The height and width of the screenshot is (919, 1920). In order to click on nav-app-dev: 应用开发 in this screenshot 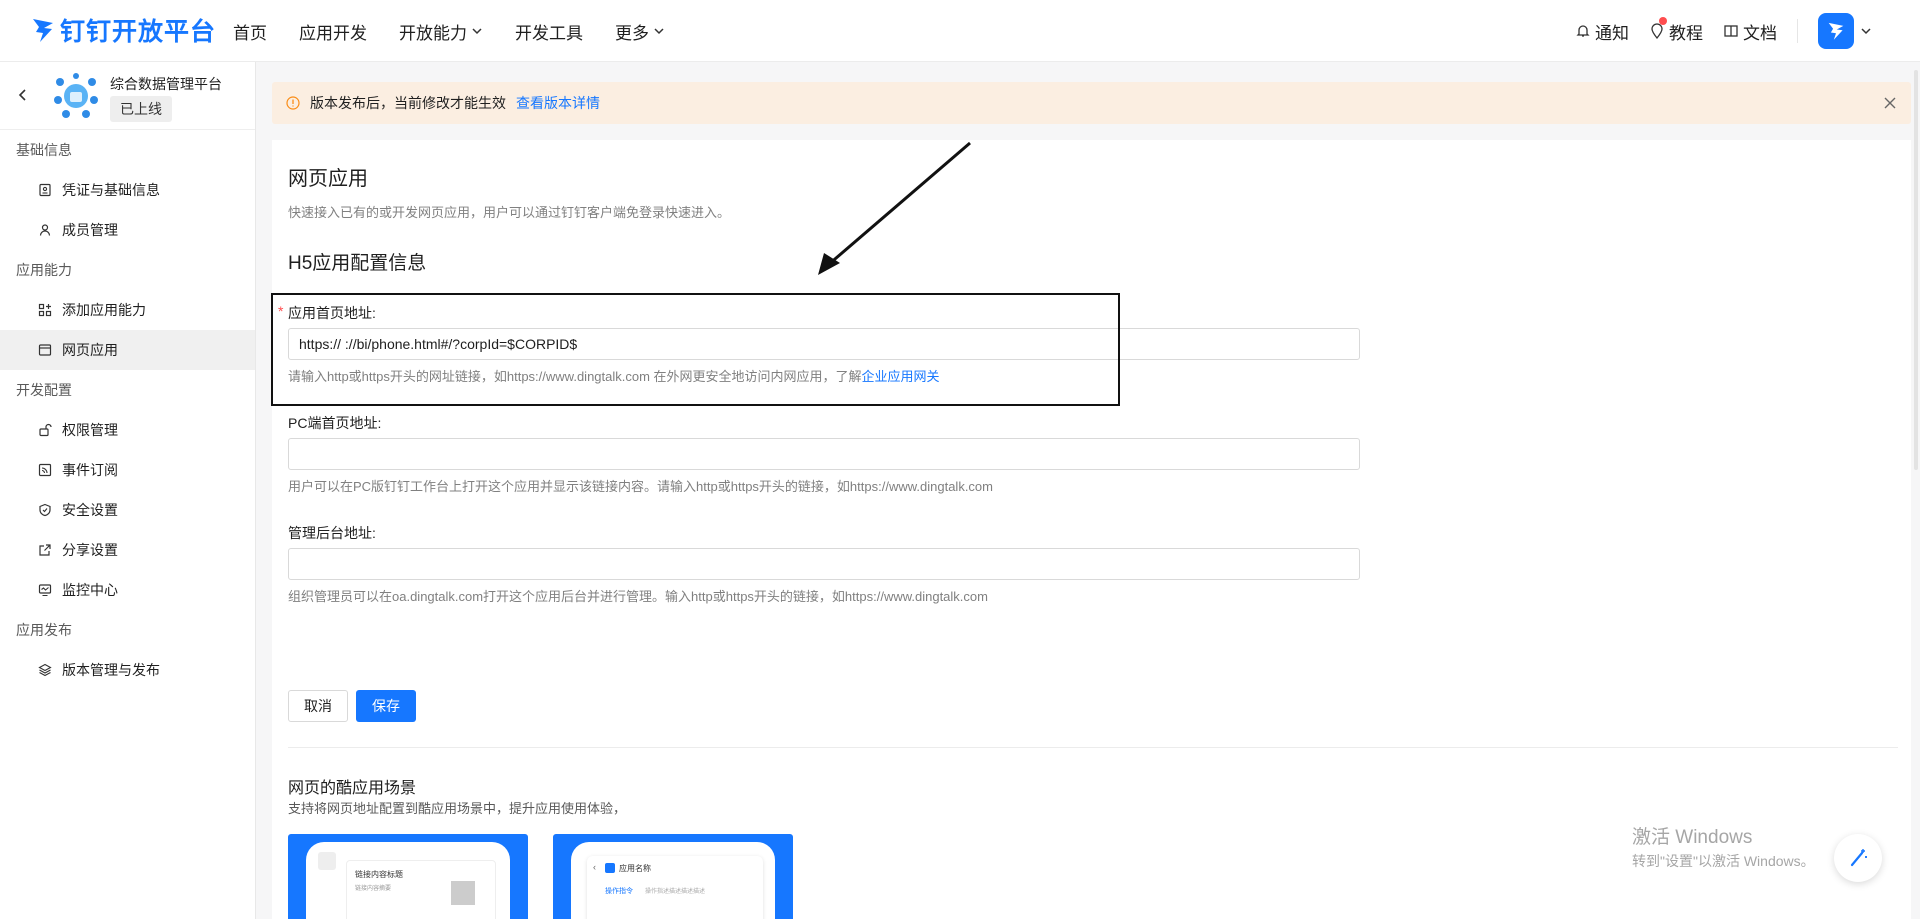, I will do `click(333, 31)`.